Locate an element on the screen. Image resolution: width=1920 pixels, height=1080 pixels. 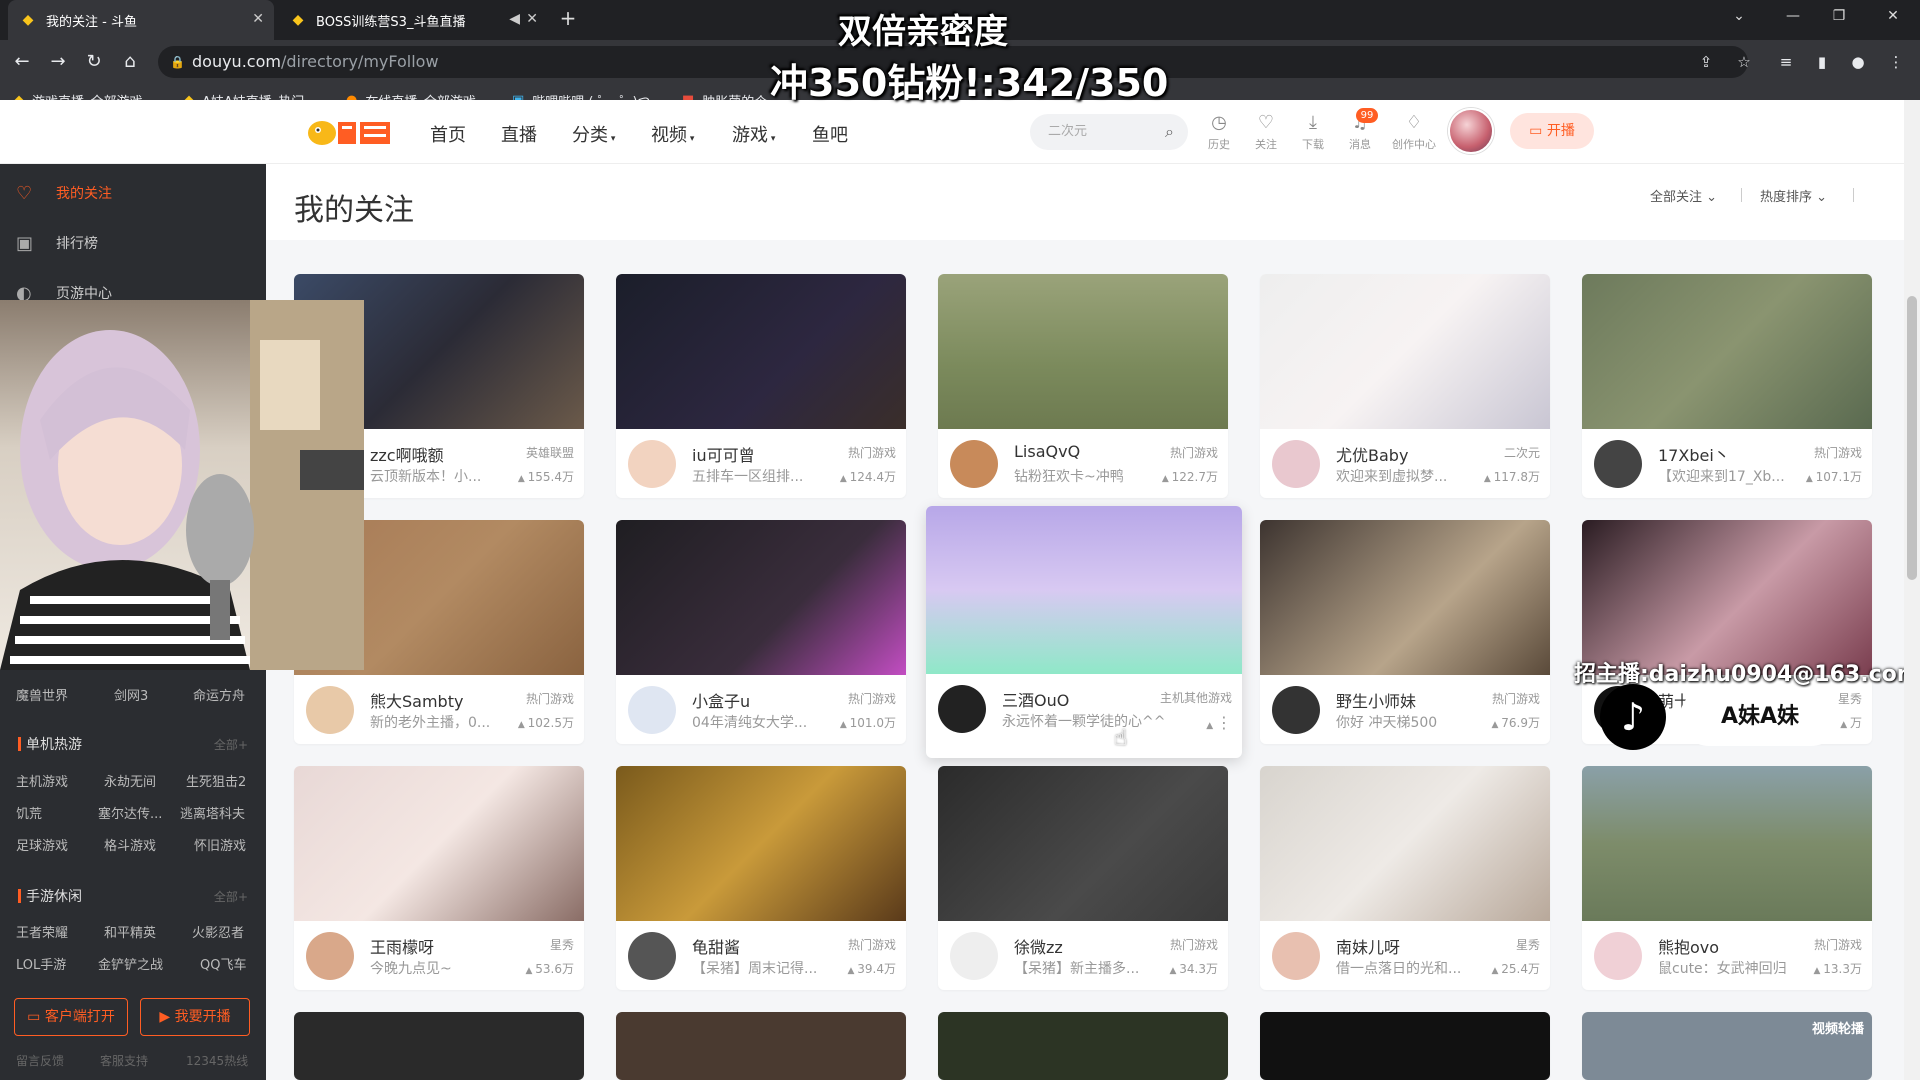
sidepanel-icon: ▮ is located at coordinates (1822, 62).